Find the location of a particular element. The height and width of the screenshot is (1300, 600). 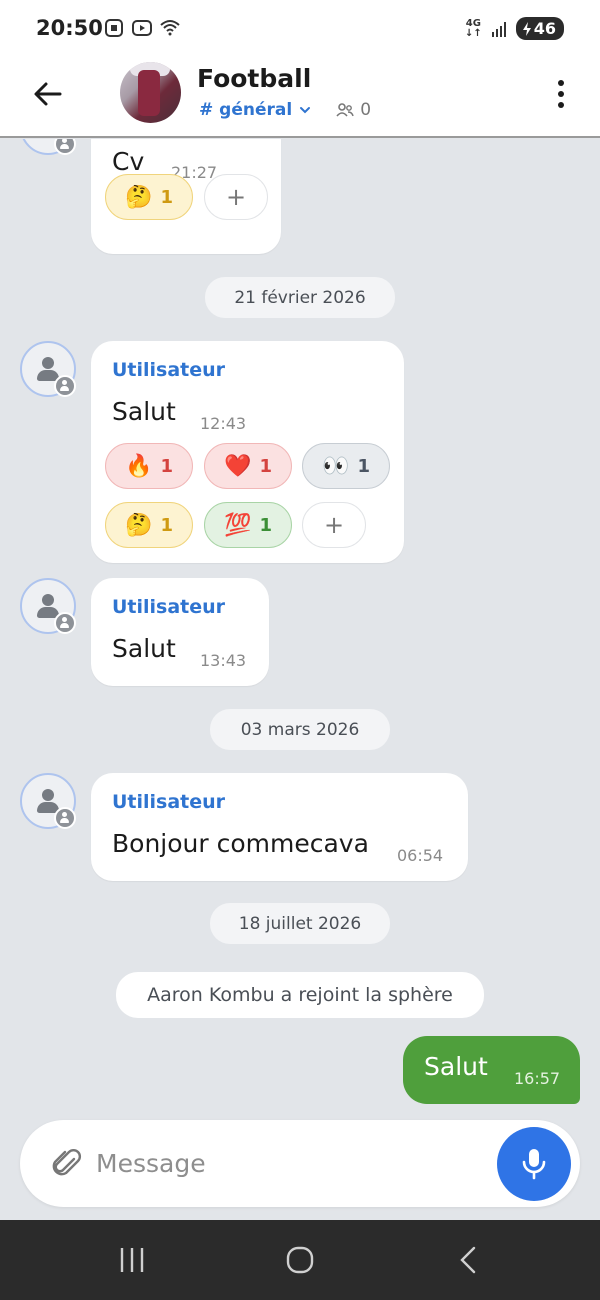

channel-selector: # général is located at coordinates (245, 110).